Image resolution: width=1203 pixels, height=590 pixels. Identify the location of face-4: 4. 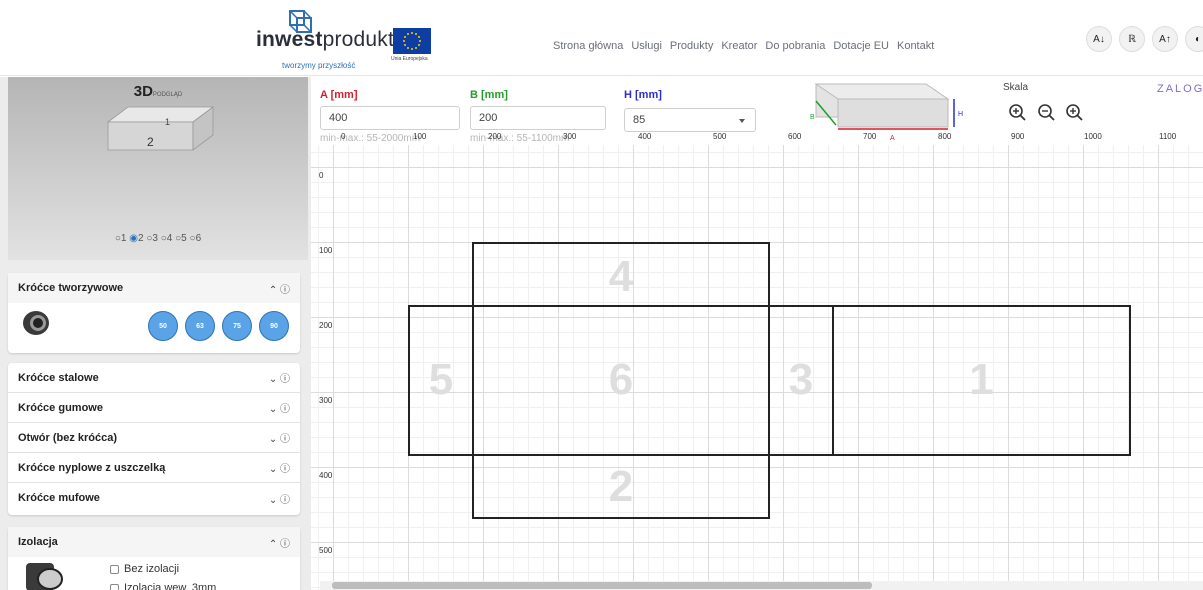
(621, 274).